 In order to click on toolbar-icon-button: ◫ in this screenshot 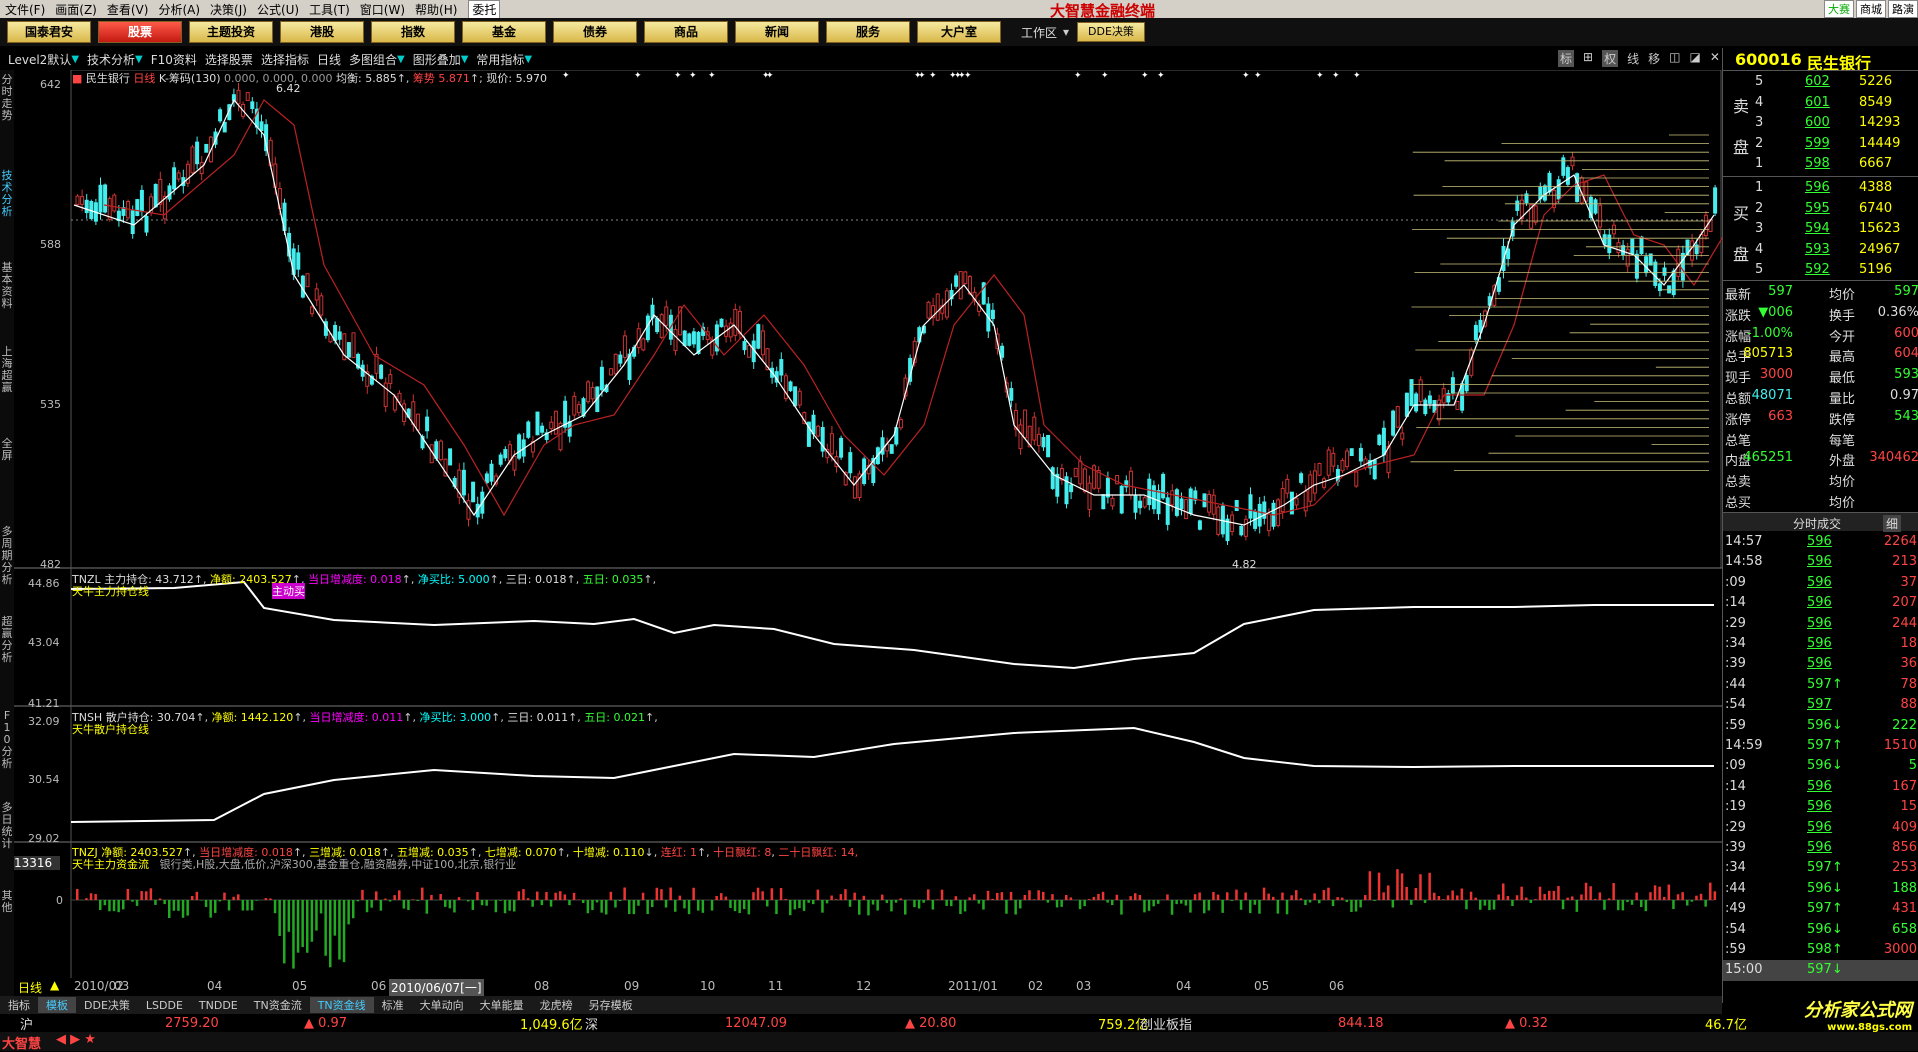, I will do `click(1674, 58)`.